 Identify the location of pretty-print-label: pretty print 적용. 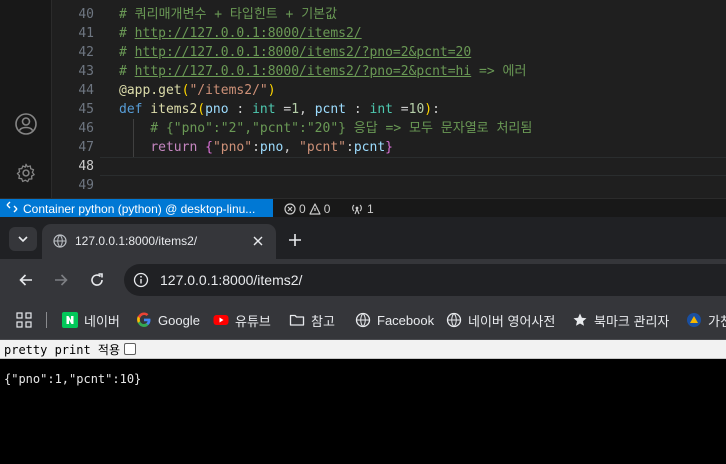
(62, 349).